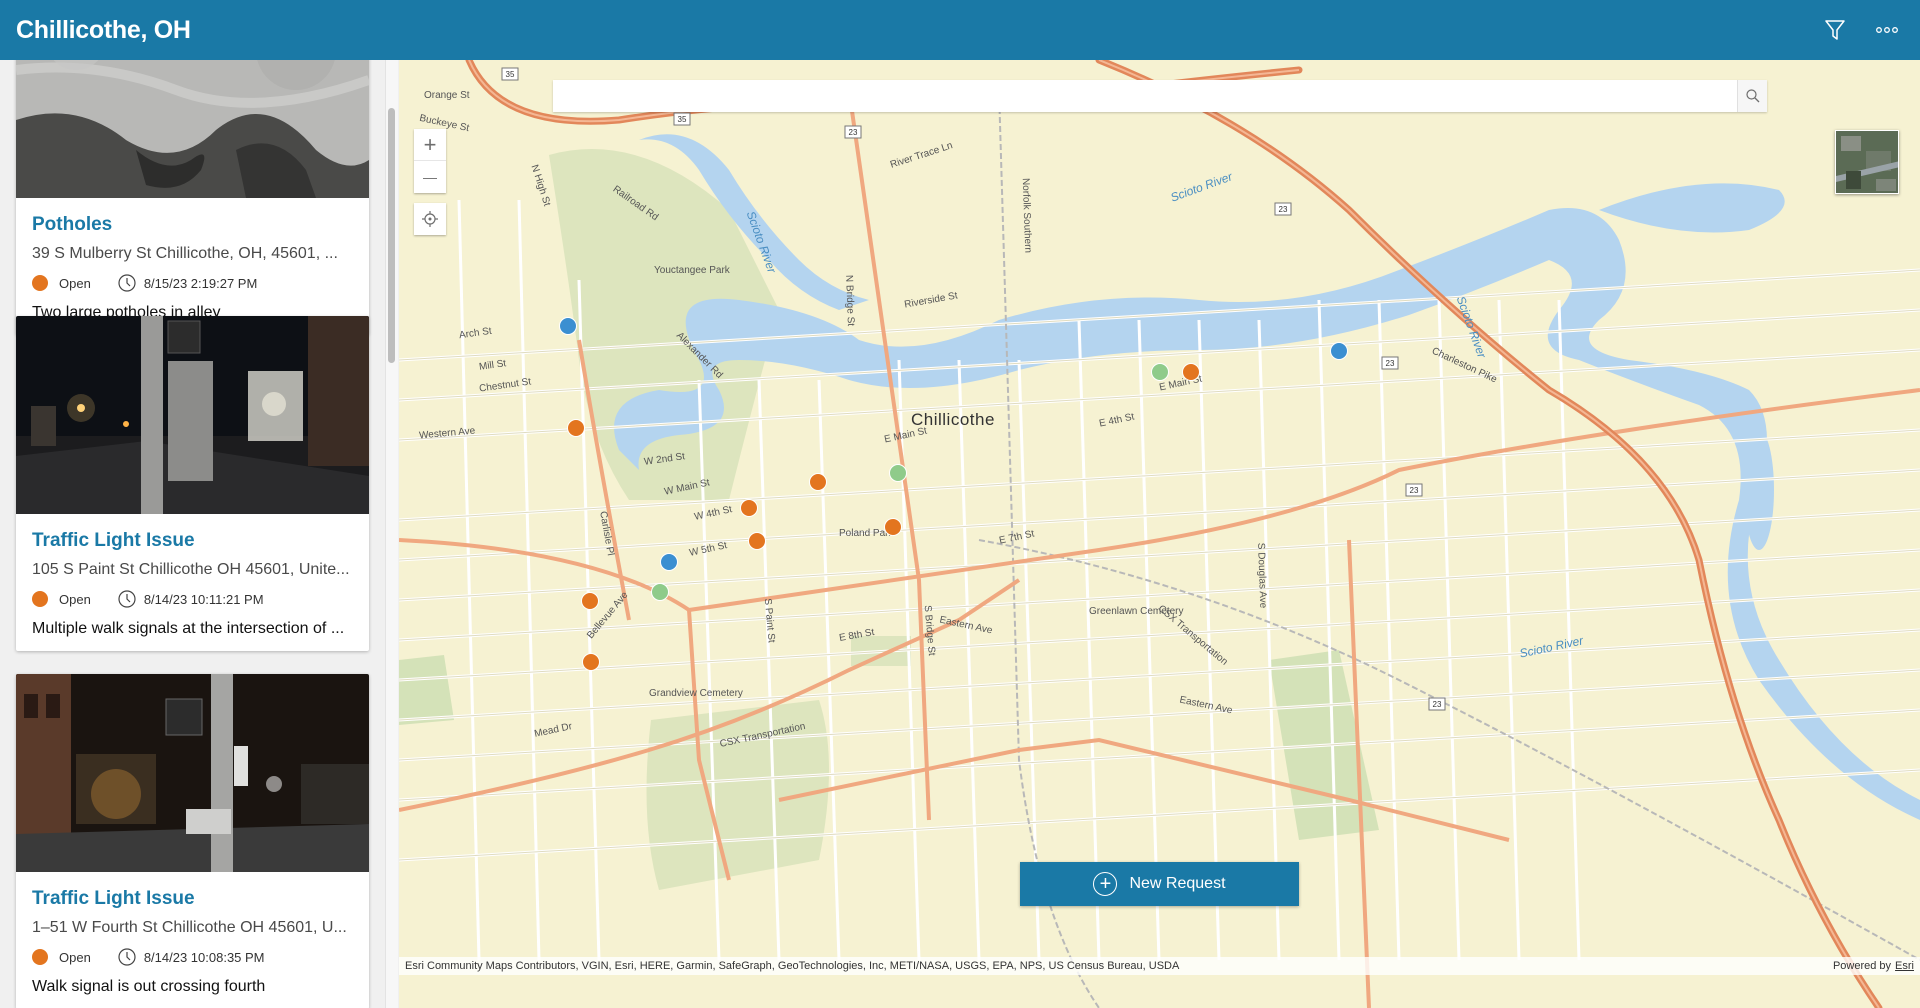 This screenshot has width=1920, height=1008. What do you see at coordinates (960, 30) in the screenshot?
I see `app-header: Chillicothe, OH` at bounding box center [960, 30].